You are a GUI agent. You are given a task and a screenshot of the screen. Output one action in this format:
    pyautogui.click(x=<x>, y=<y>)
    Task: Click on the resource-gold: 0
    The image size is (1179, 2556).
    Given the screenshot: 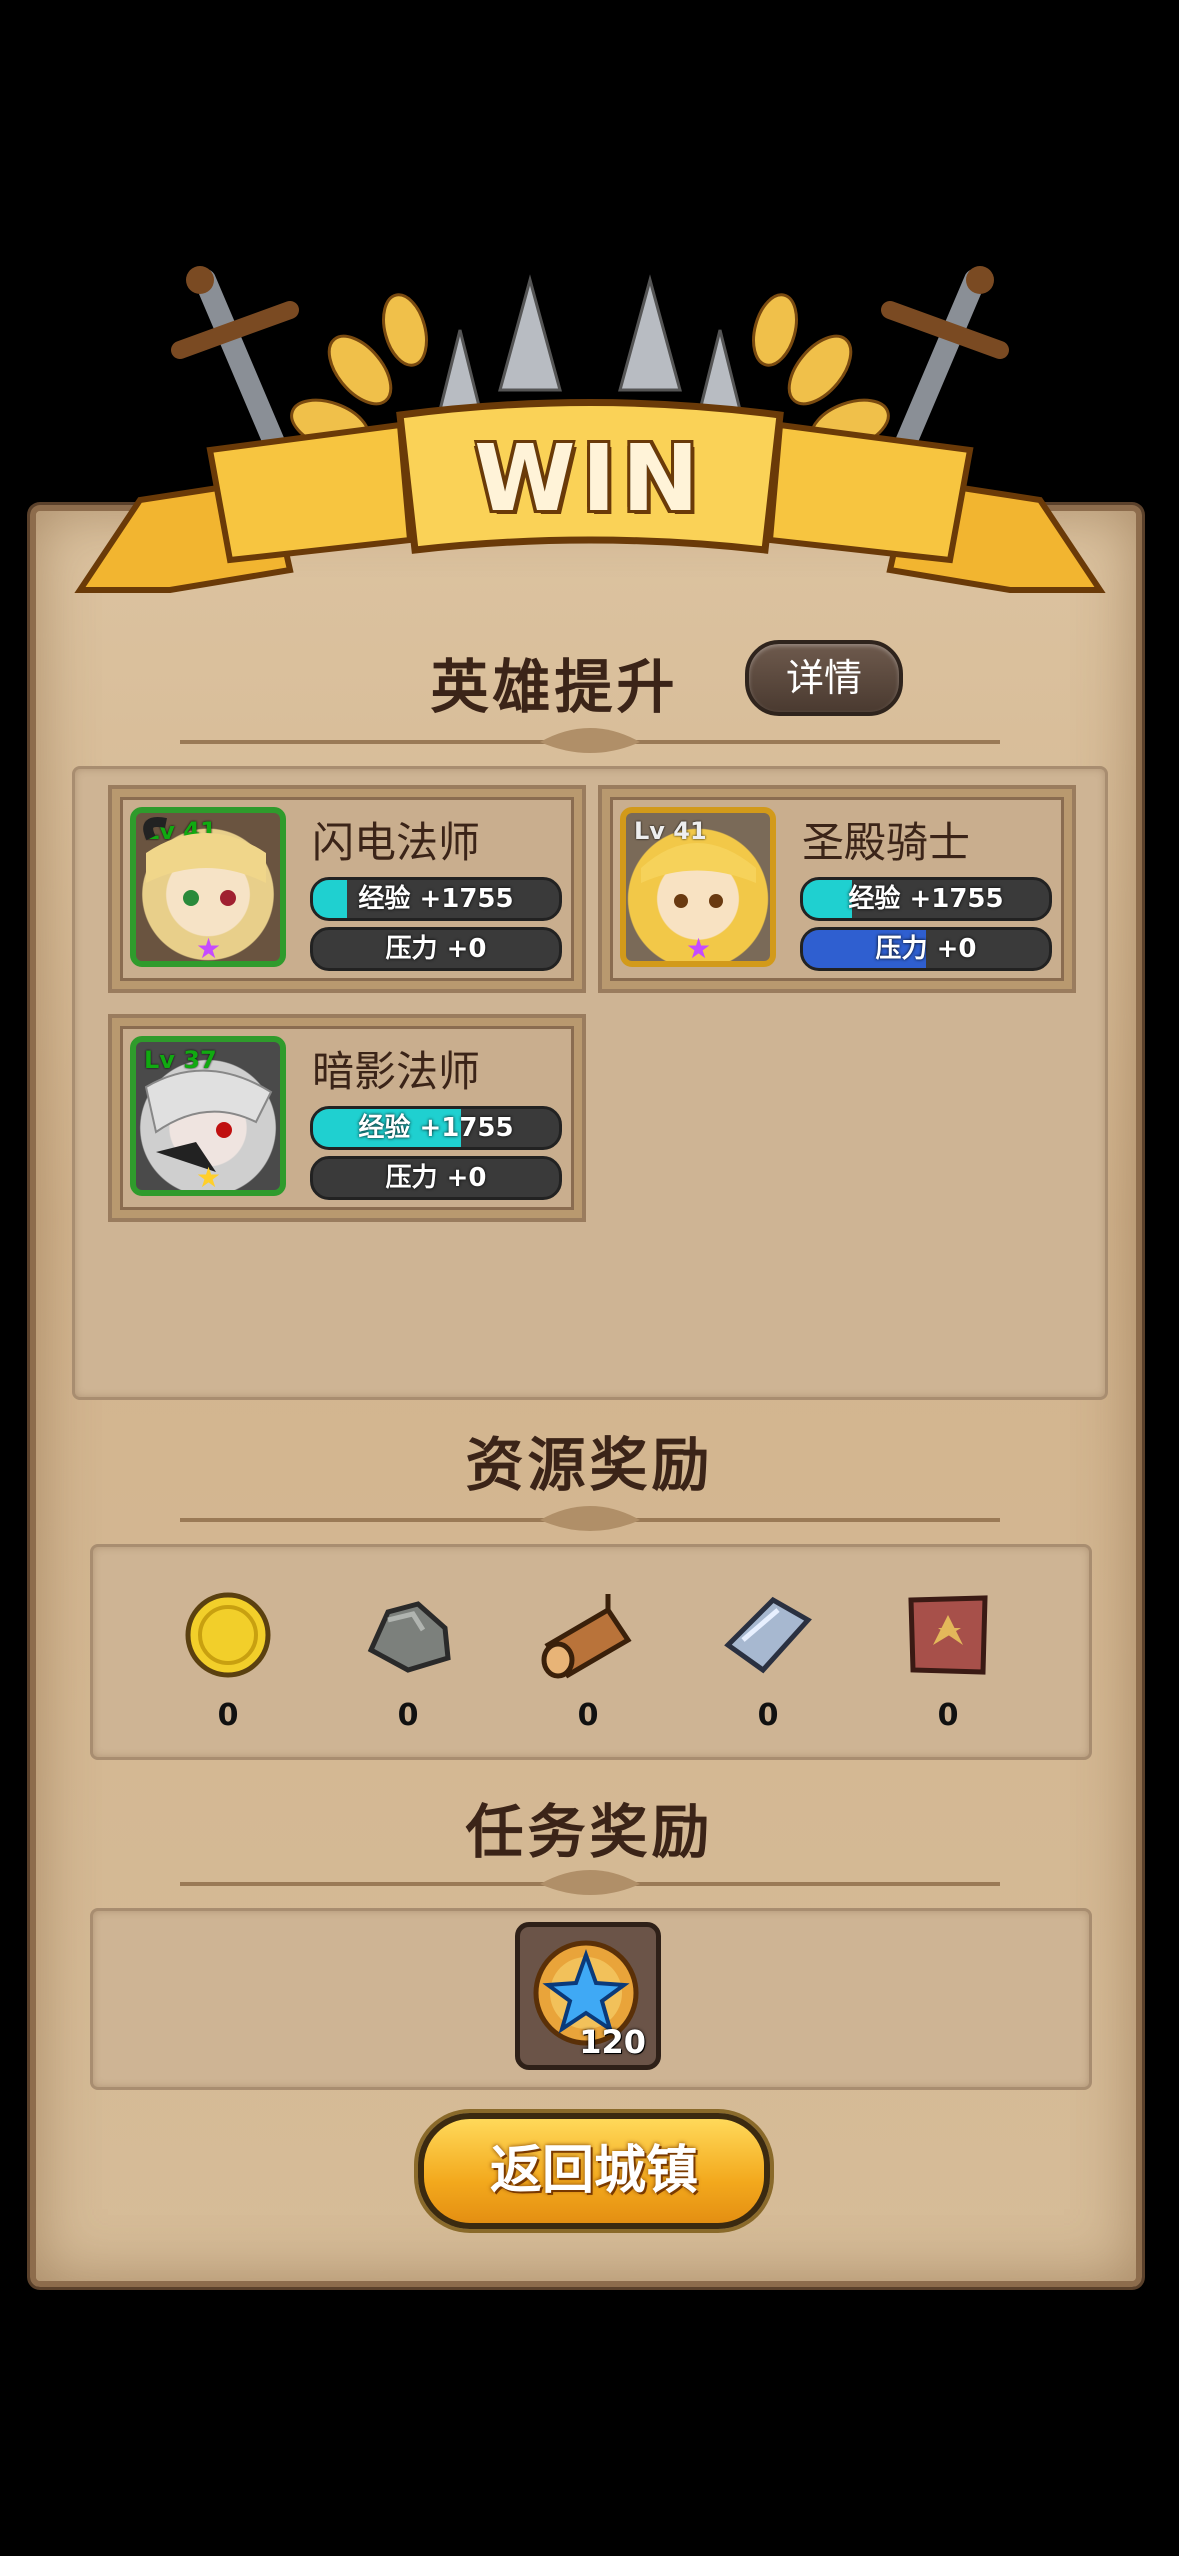 What is the action you would take?
    pyautogui.click(x=228, y=1661)
    